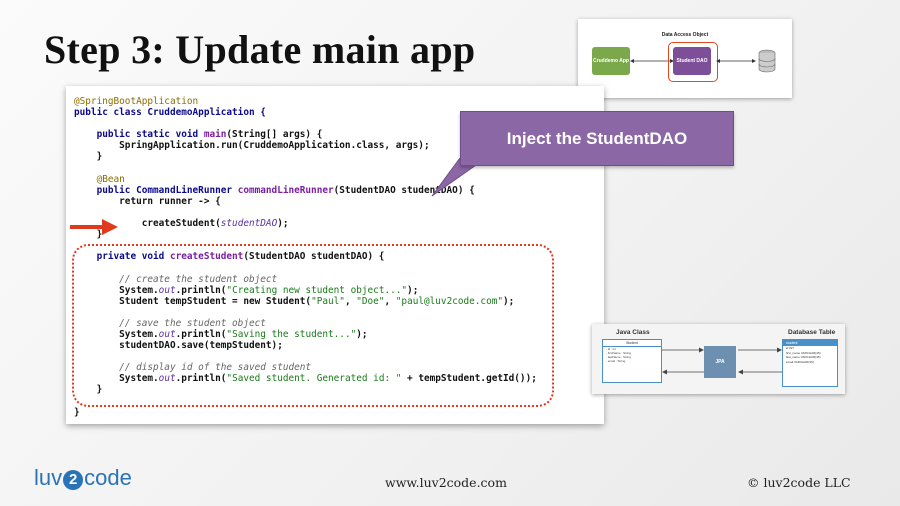 The width and height of the screenshot is (900, 506). Describe the element at coordinates (812, 332) in the screenshot. I see `database-table-header: Database Table` at that location.